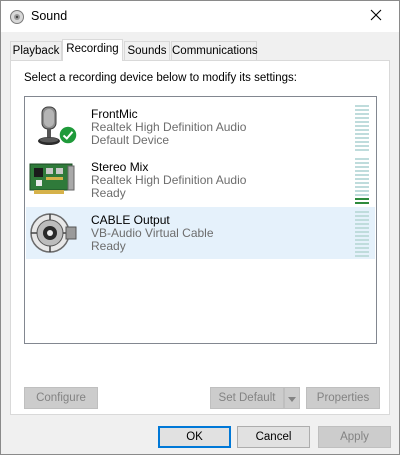  What do you see at coordinates (200, 16) in the screenshot?
I see `title-bar: Sound` at bounding box center [200, 16].